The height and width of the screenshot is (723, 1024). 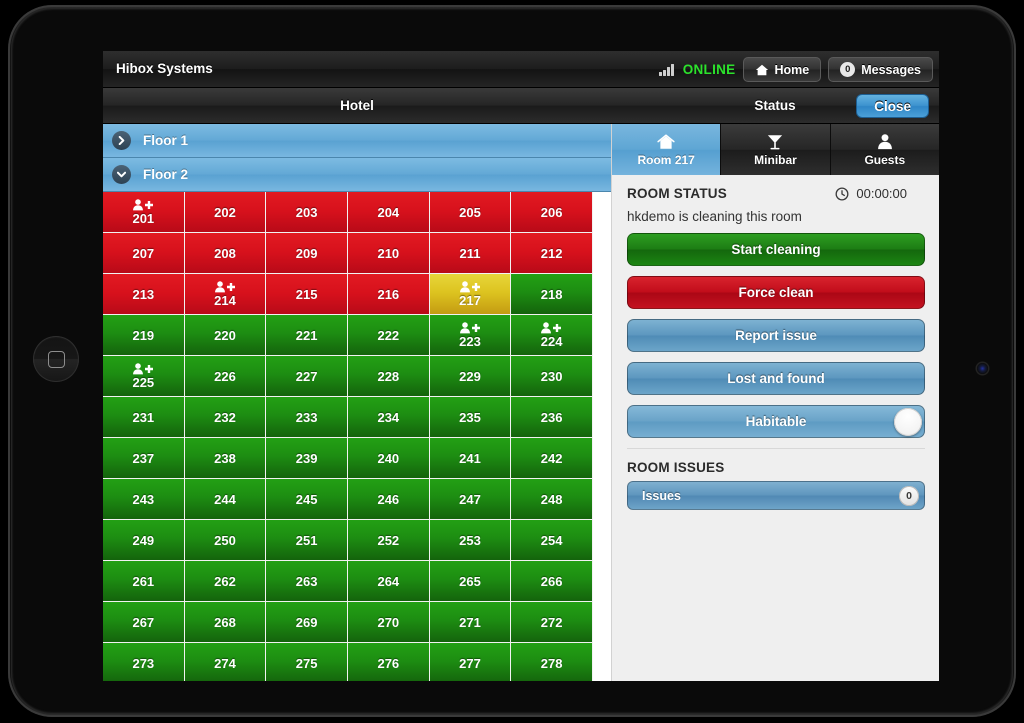 I want to click on room-number: 226, so click(x=225, y=376).